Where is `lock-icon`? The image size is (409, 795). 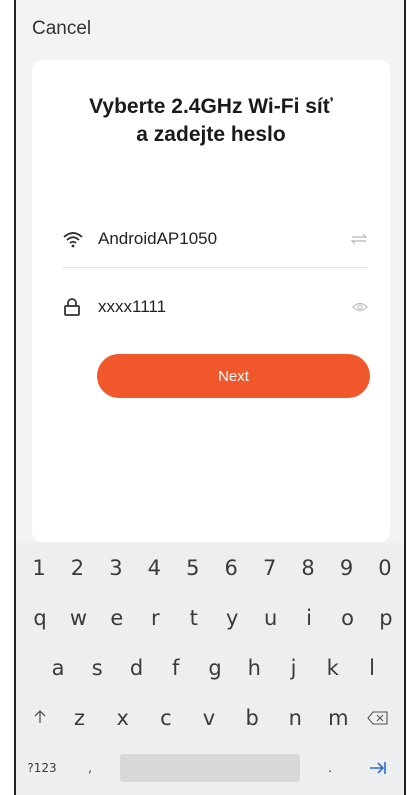 lock-icon is located at coordinates (80, 307).